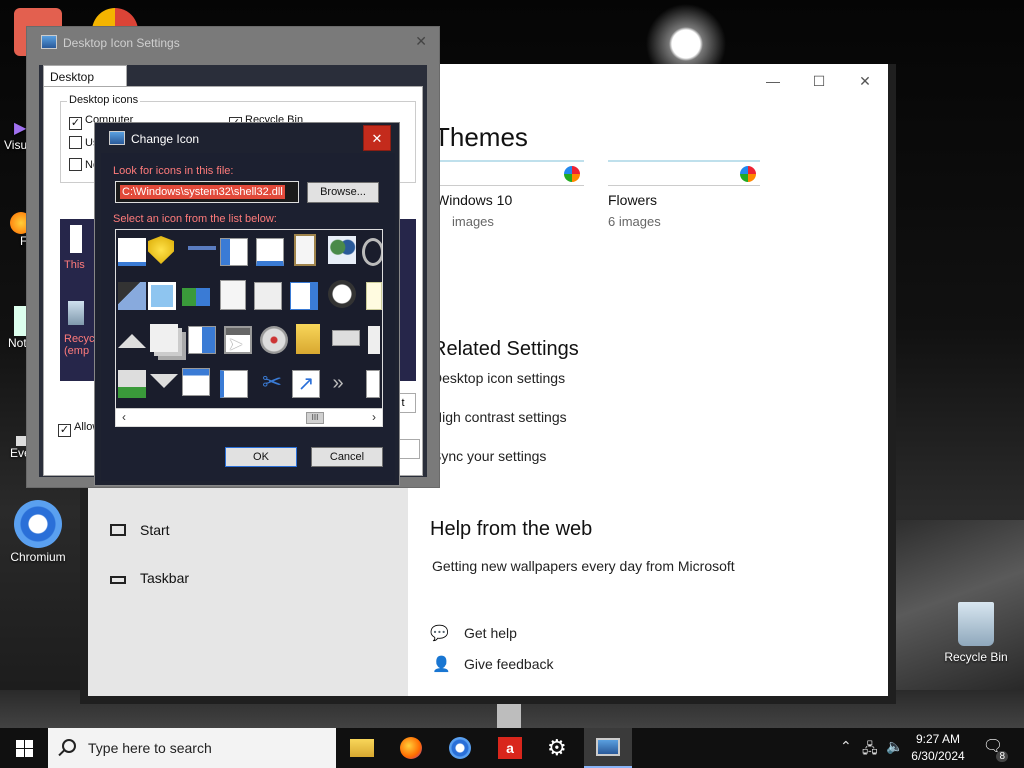 This screenshot has width=1024, height=768. I want to click on taskbar-icon, so click(118, 580).